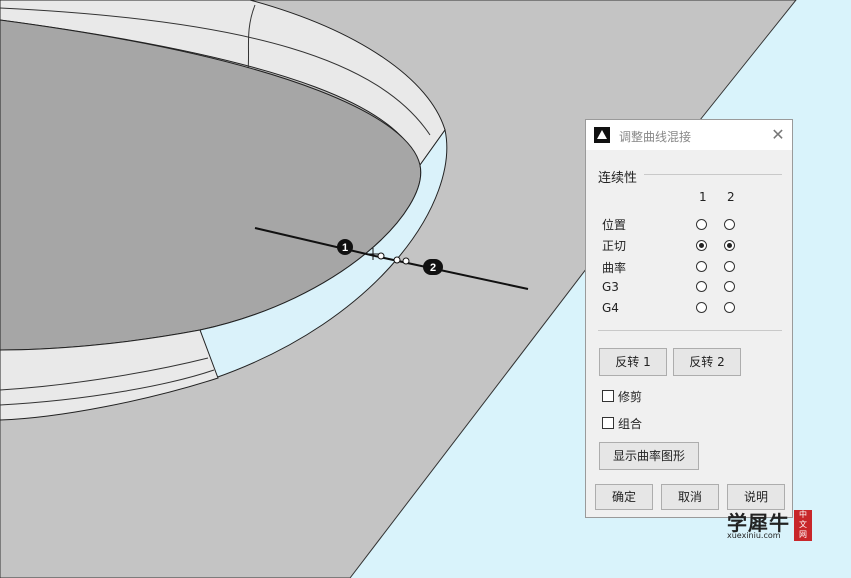  Describe the element at coordinates (633, 362) in the screenshot. I see `reverse-1-button: 反转 1` at that location.